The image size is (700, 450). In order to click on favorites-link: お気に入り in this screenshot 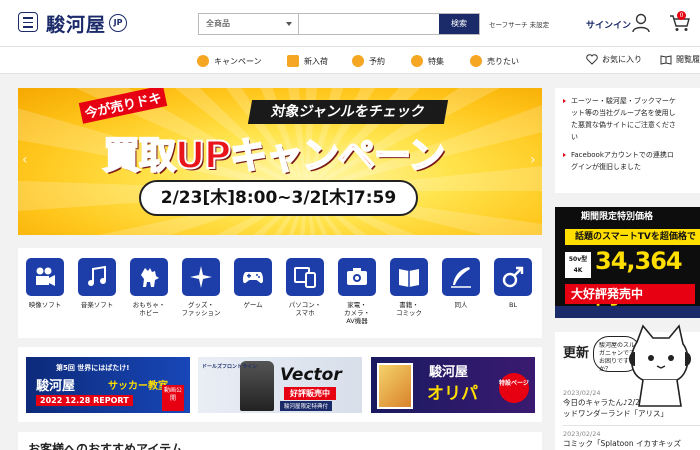, I will do `click(614, 59)`.